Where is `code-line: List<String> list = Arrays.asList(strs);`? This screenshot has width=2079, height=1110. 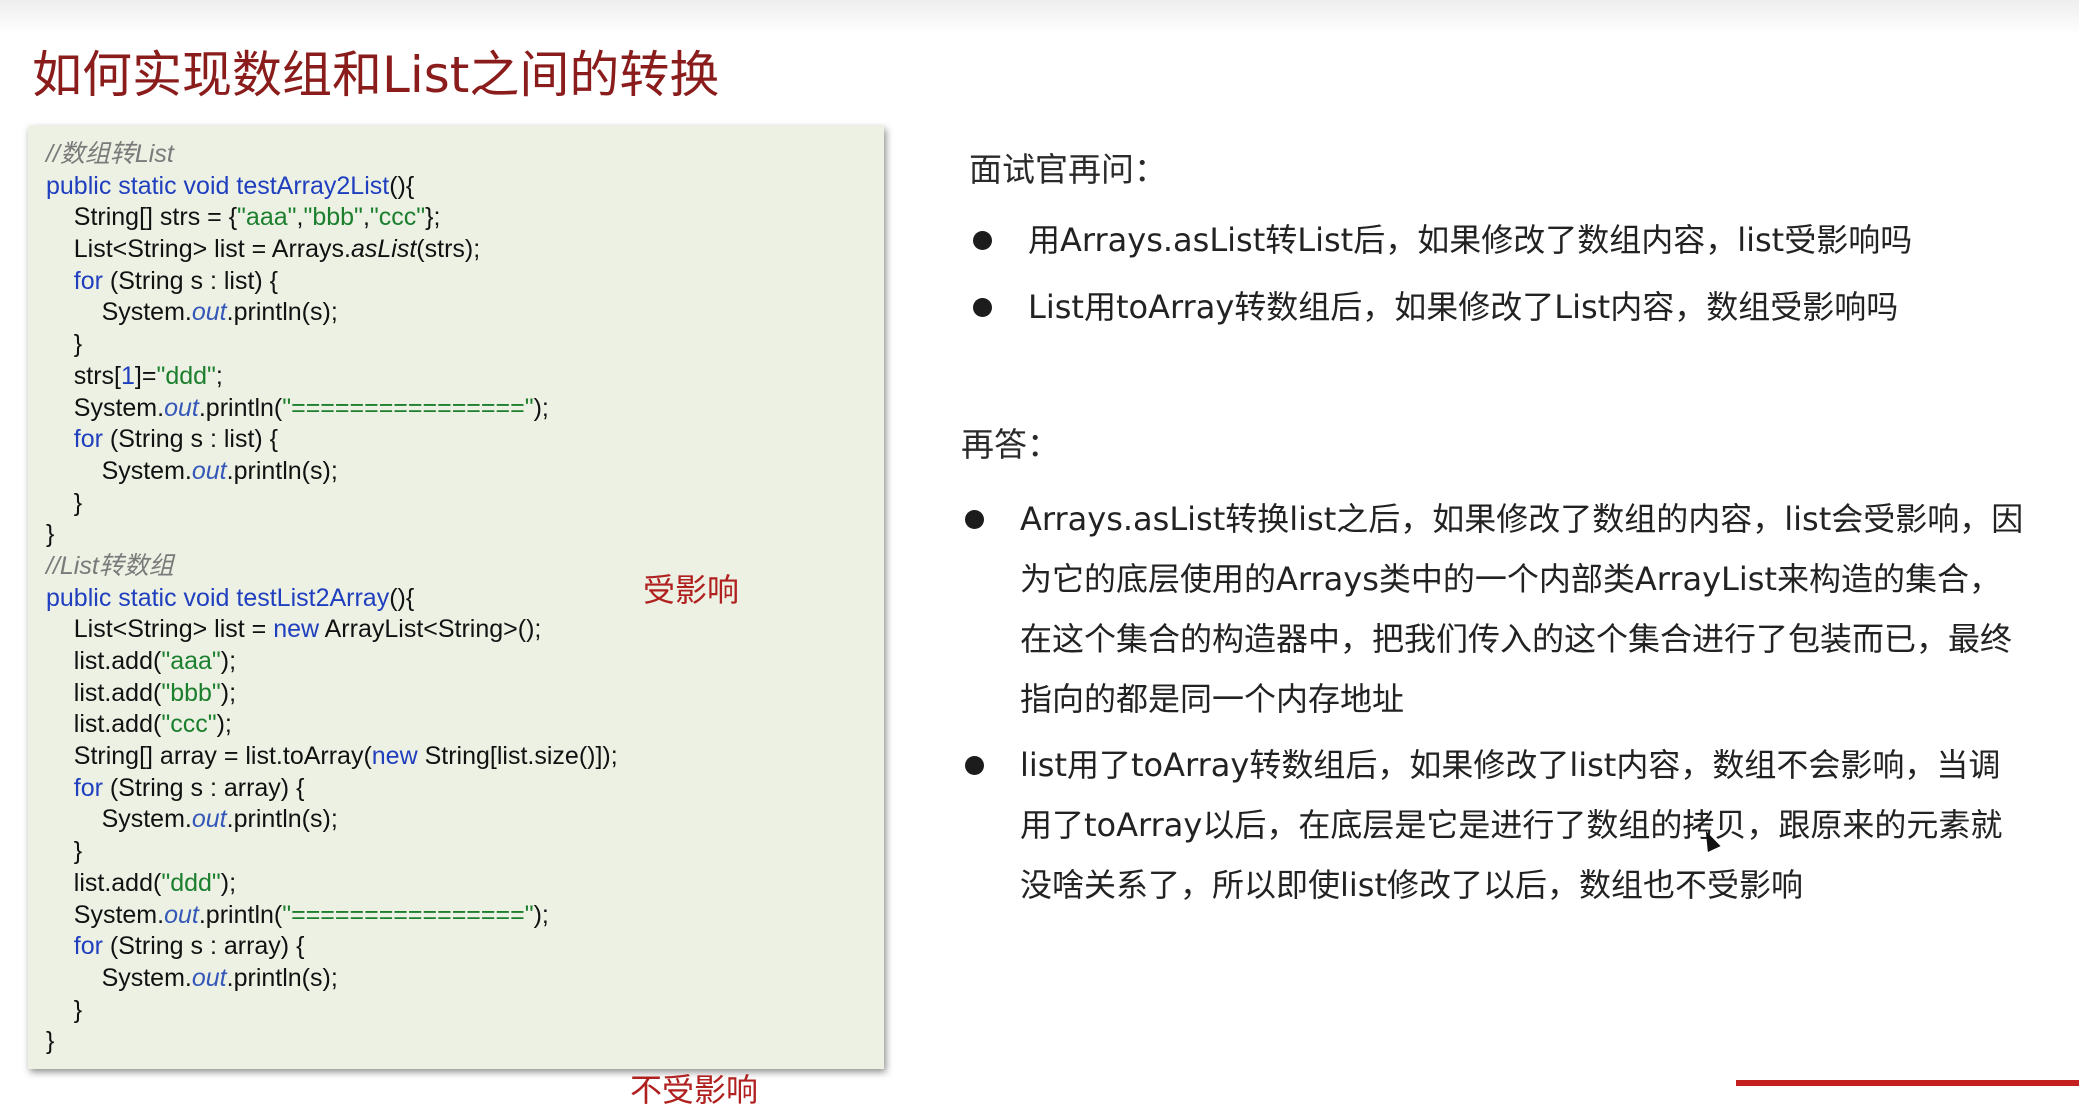
code-line: List<String> list = Arrays.asList(strs); is located at coordinates (465, 250).